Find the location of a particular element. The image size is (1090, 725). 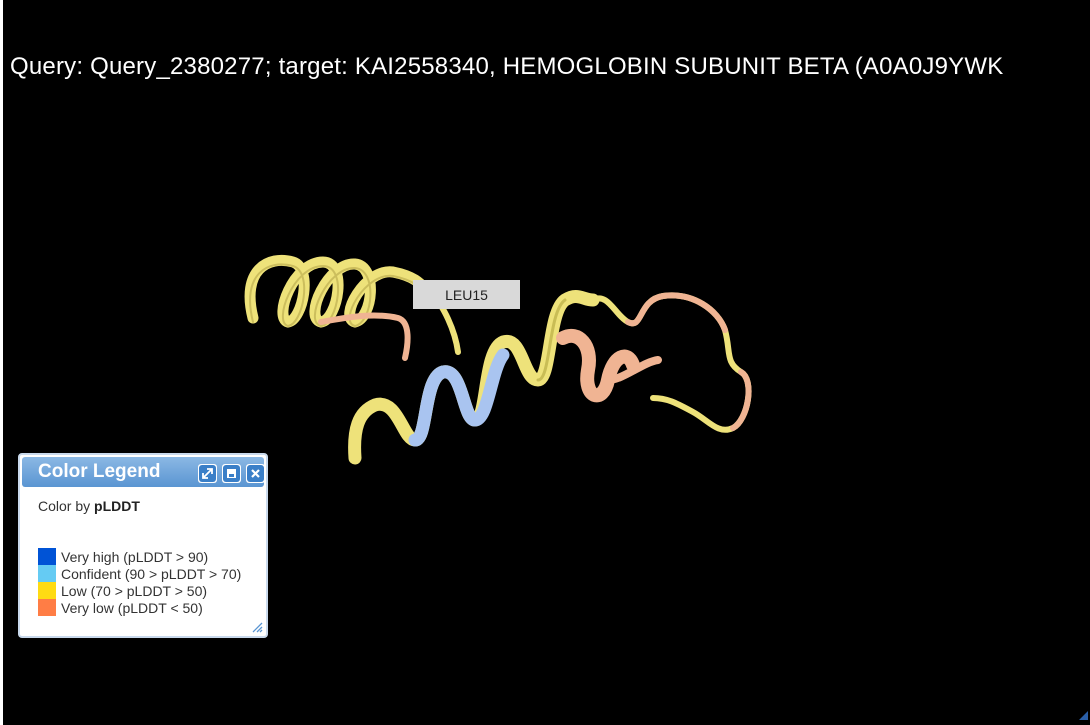

legend-item-low: Low (70 > pLDDT > 50) is located at coordinates (122, 590).